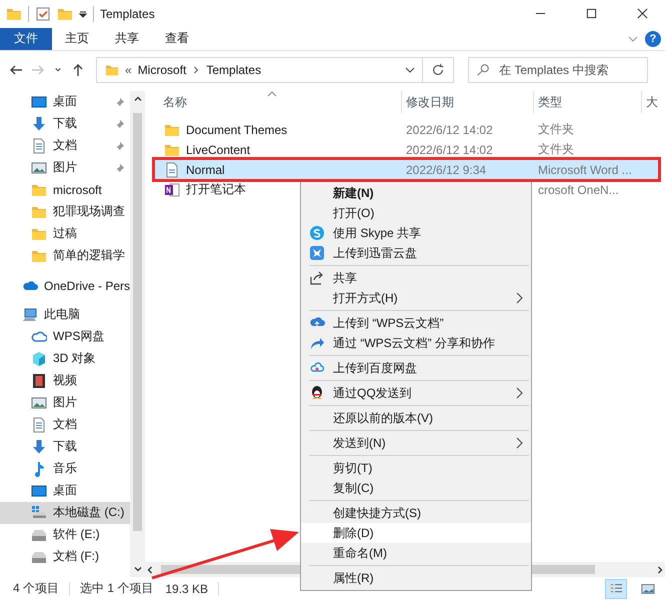 This screenshot has width=665, height=600. I want to click on file-name: LiveContent, so click(218, 149).